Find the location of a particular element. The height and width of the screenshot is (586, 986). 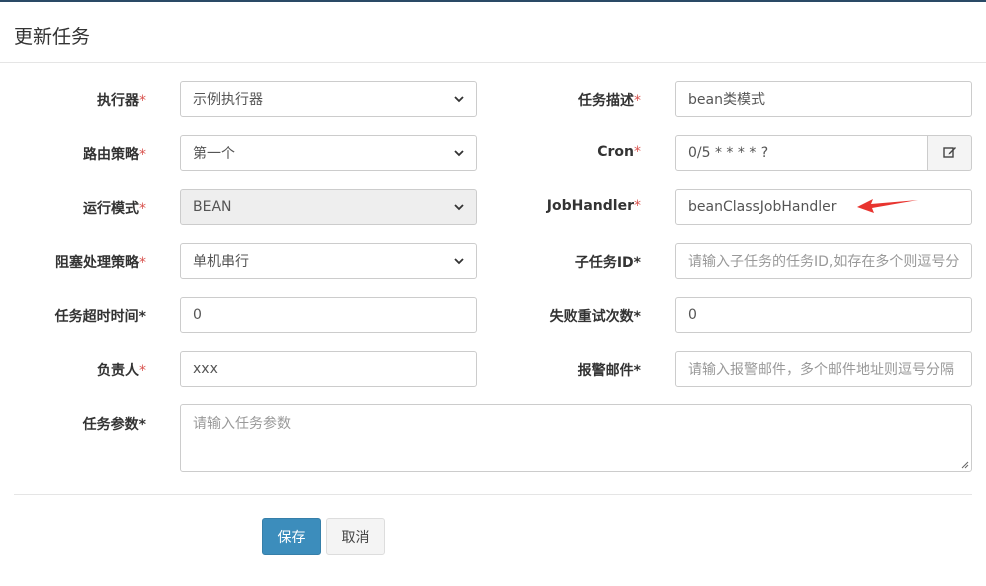

timeout-label: 任务超时时间* is located at coordinates (100, 317).